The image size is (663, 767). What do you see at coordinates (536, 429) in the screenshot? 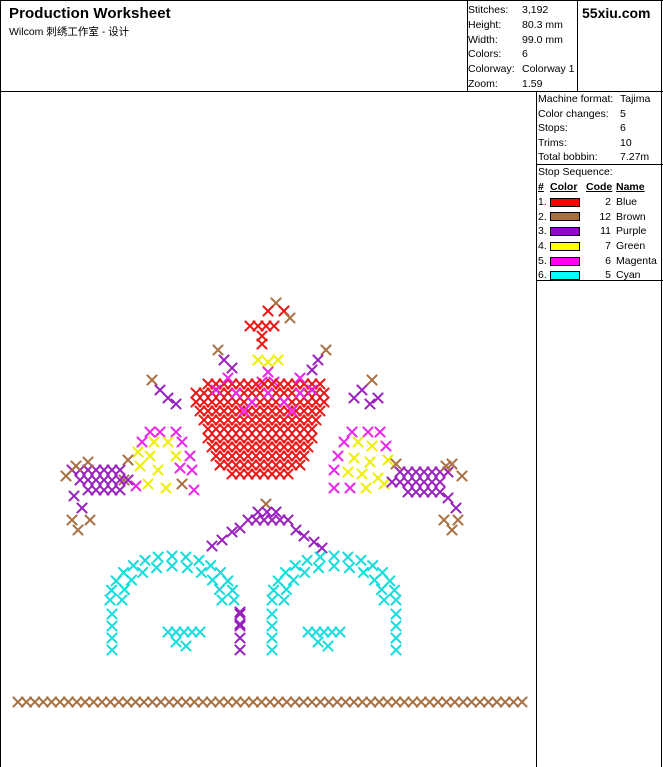
I see `sidebar-divider` at bounding box center [536, 429].